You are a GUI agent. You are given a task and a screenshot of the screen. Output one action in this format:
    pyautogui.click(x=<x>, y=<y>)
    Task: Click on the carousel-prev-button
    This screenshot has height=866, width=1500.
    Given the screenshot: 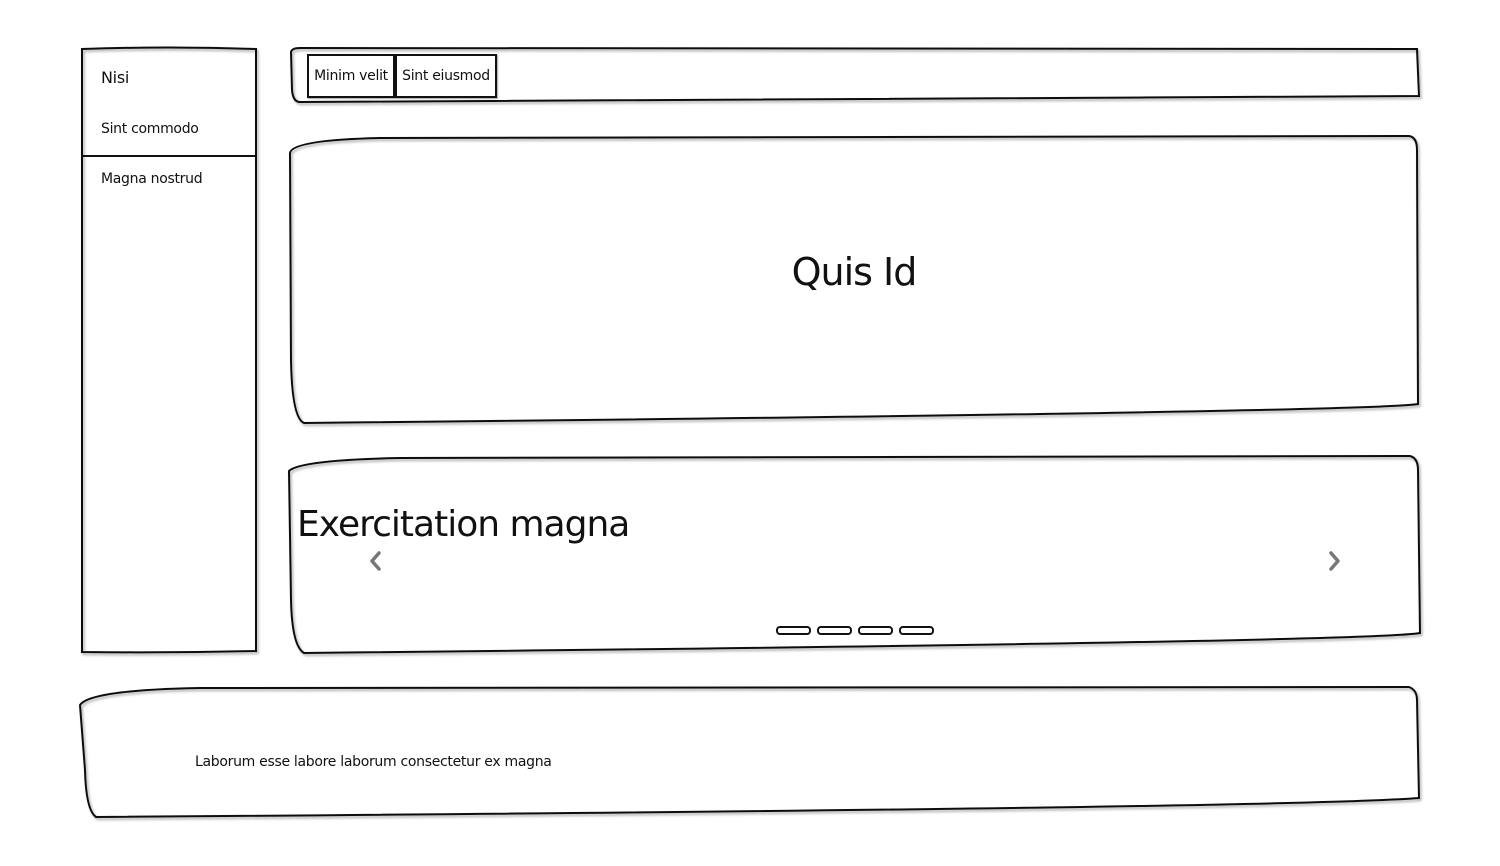 What is the action you would take?
    pyautogui.click(x=376, y=561)
    